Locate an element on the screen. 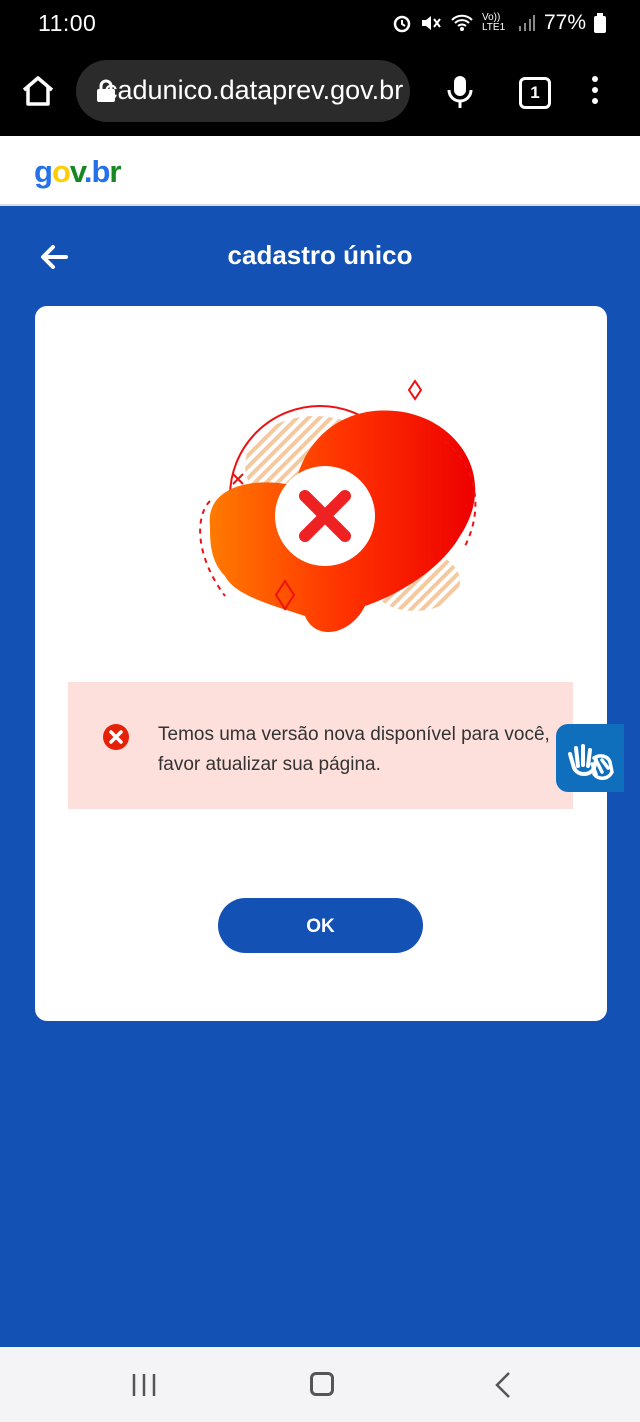  status-icons: Vo)) LTE1 77% is located at coordinates (499, 23).